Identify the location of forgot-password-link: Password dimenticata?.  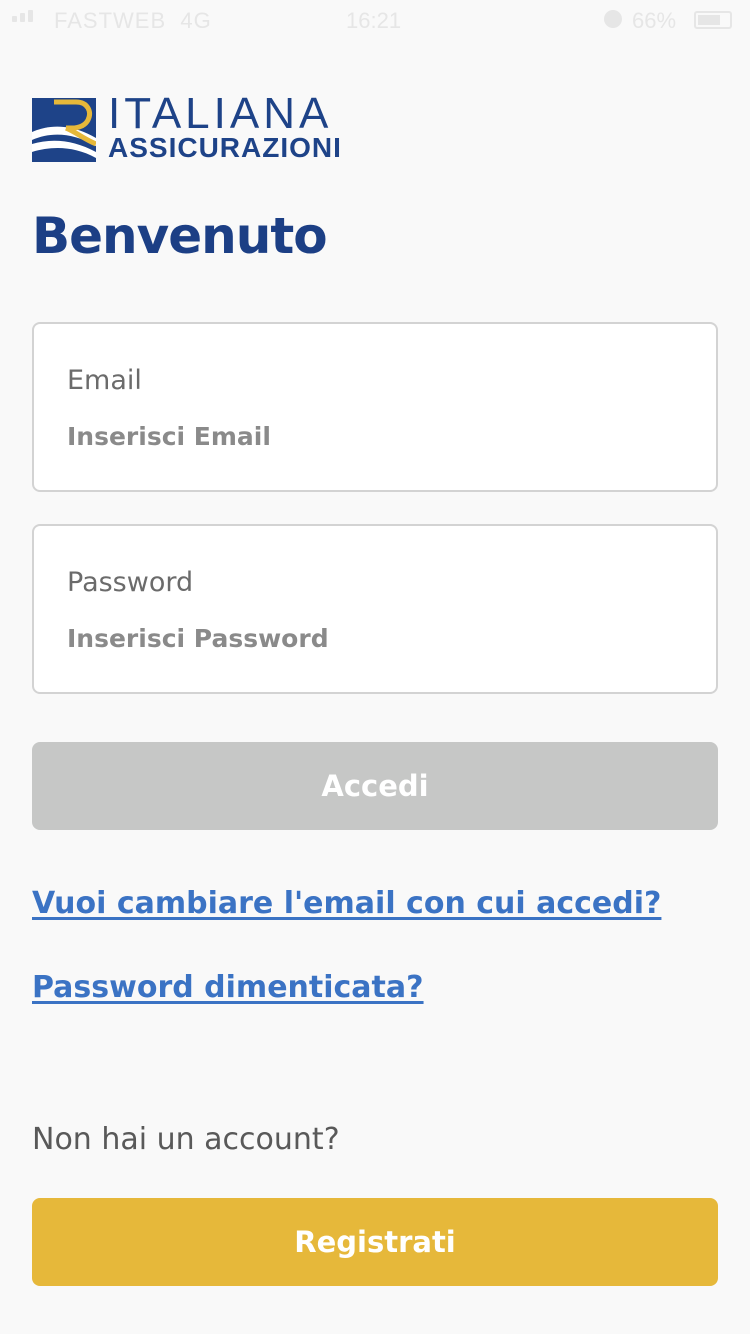
(228, 988).